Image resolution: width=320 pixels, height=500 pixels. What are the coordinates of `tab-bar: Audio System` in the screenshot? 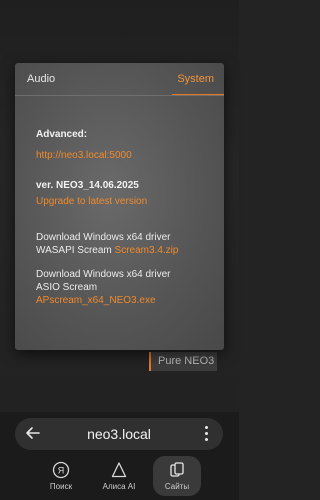 It's located at (119, 79).